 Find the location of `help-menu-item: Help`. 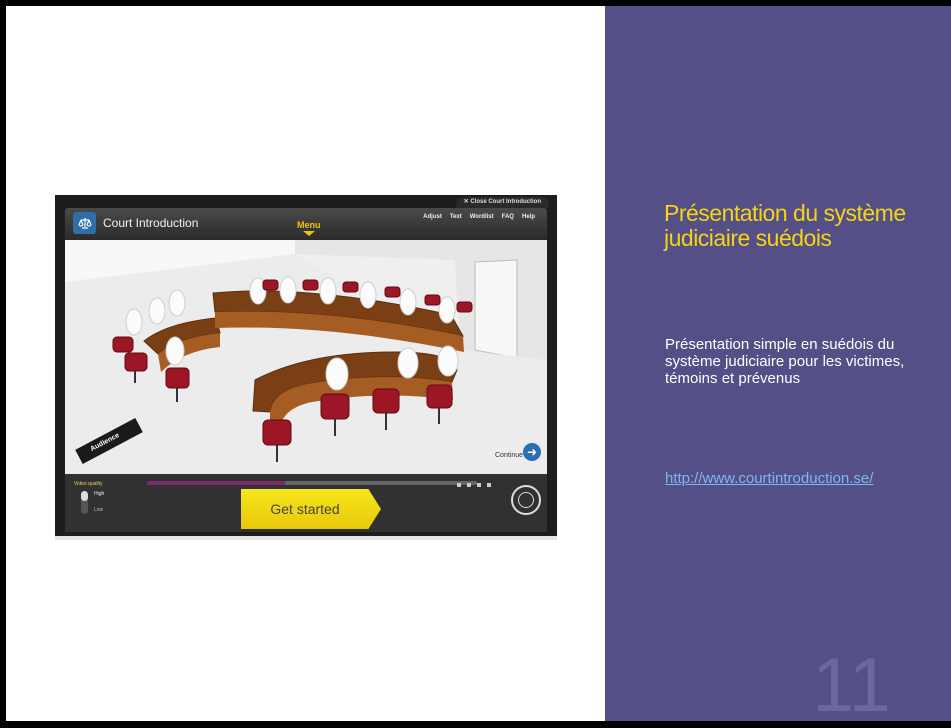

help-menu-item: Help is located at coordinates (528, 217).